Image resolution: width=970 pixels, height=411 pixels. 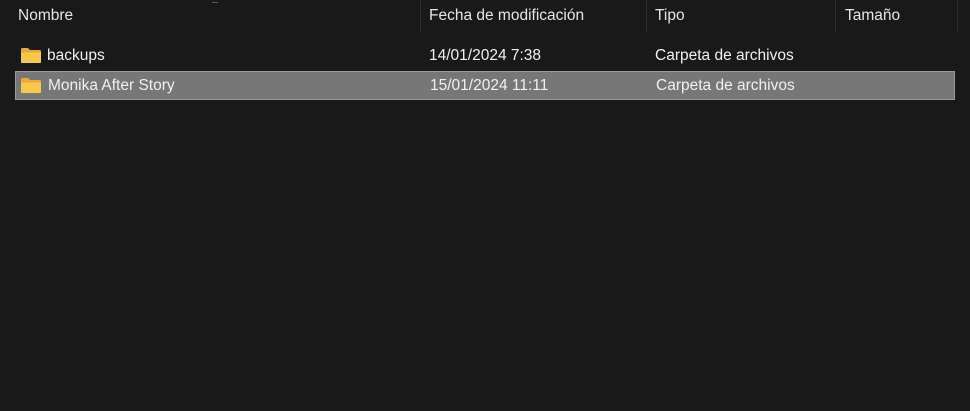 I want to click on column-header-date-modified: Fecha de modificación, so click(x=537, y=16).